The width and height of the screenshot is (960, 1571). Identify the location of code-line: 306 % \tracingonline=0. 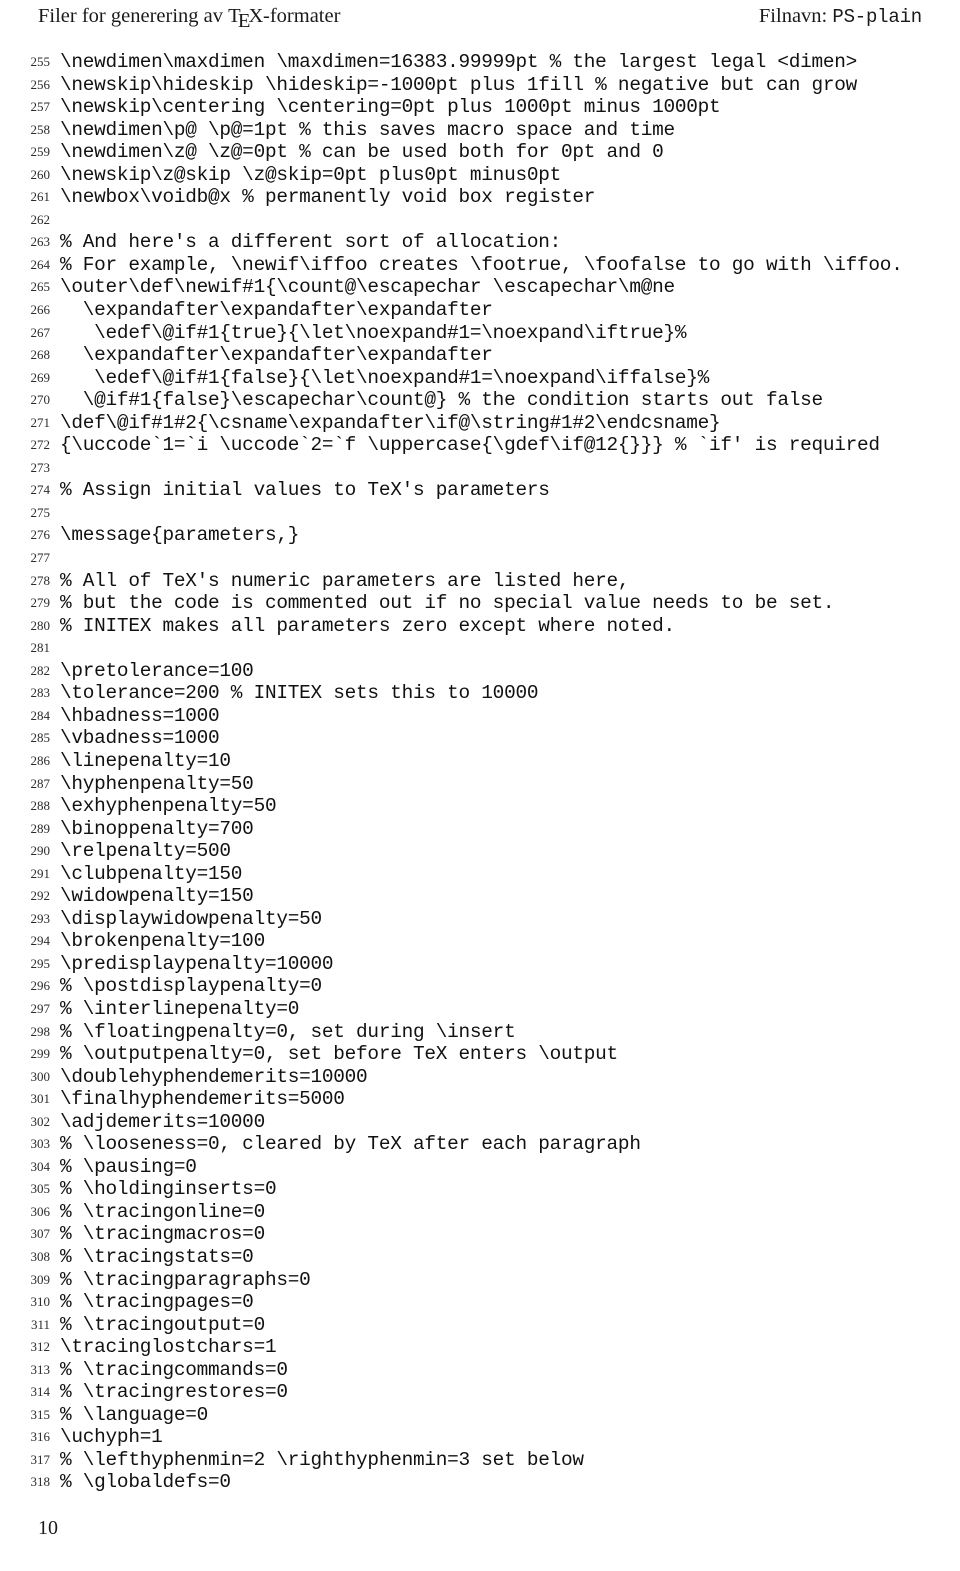
(480, 1212).